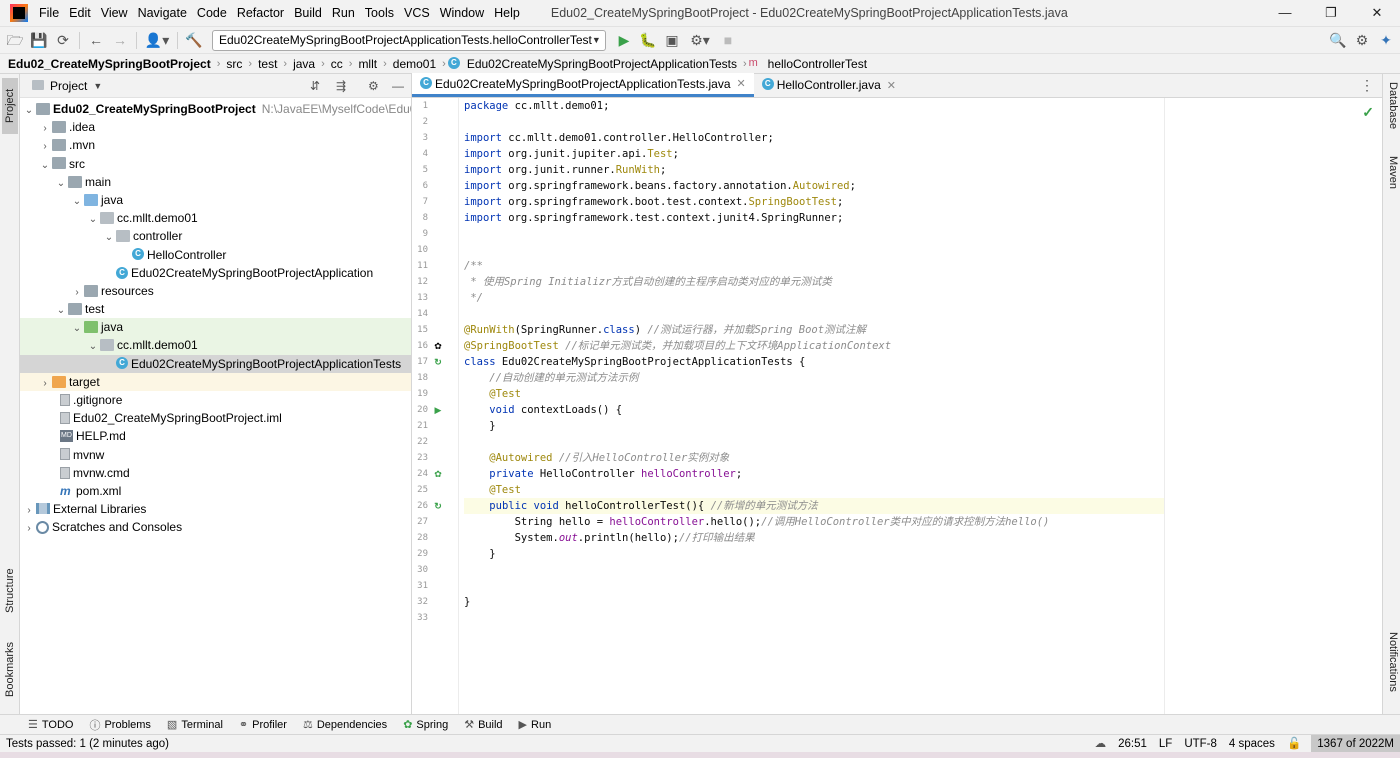  I want to click on git-icon: ☁, so click(1101, 744).